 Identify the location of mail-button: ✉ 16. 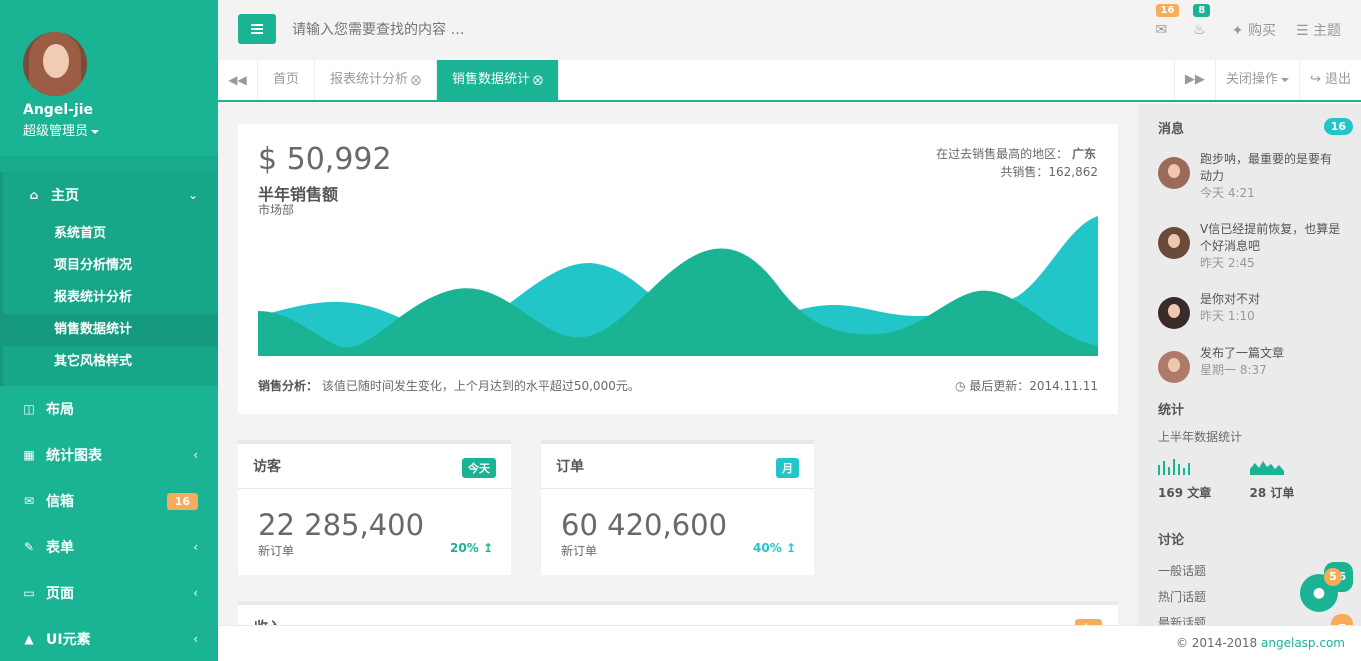
(1167, 21).